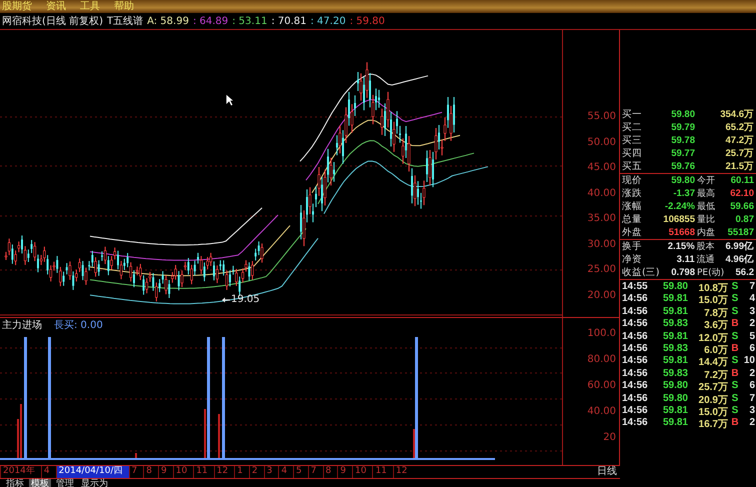 The image size is (756, 487). I want to click on trade-volume: 7.2万, so click(715, 374).